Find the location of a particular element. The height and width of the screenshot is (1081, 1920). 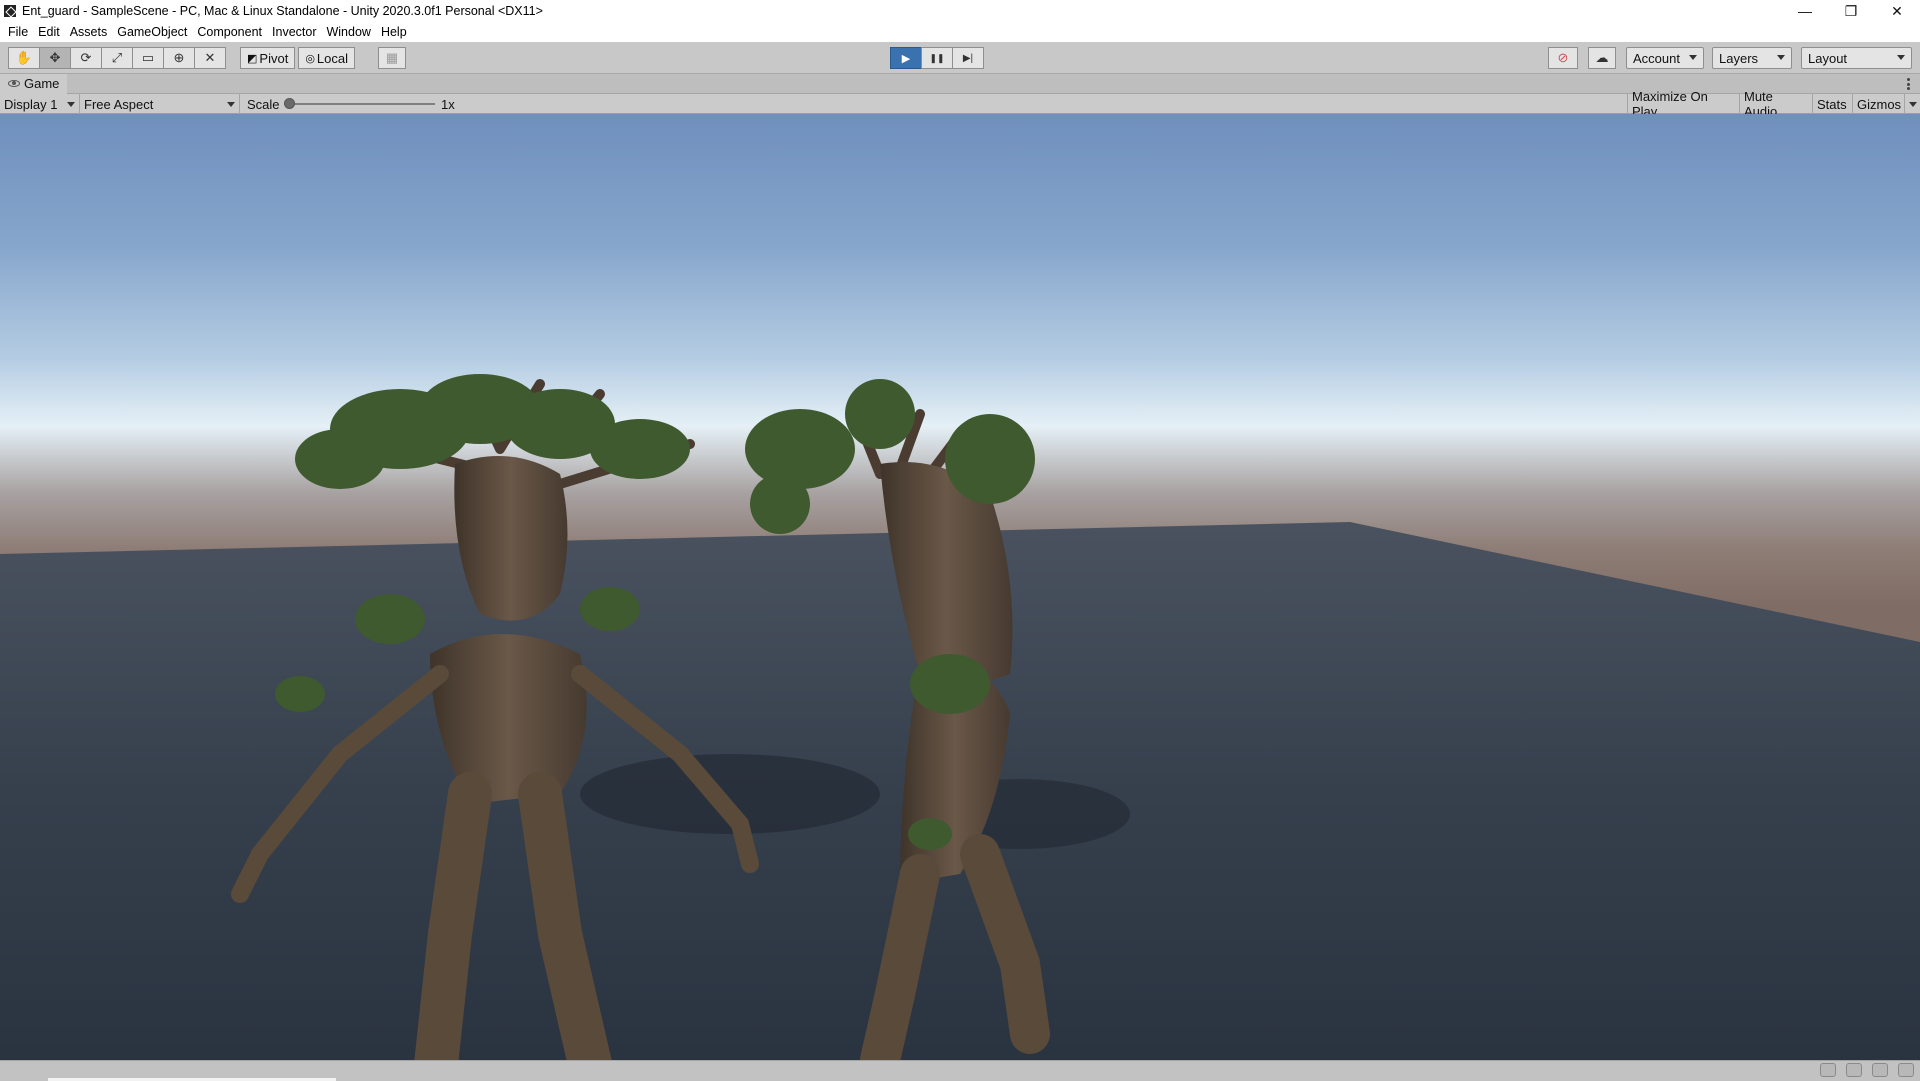

local-label: Local is located at coordinates (332, 58).